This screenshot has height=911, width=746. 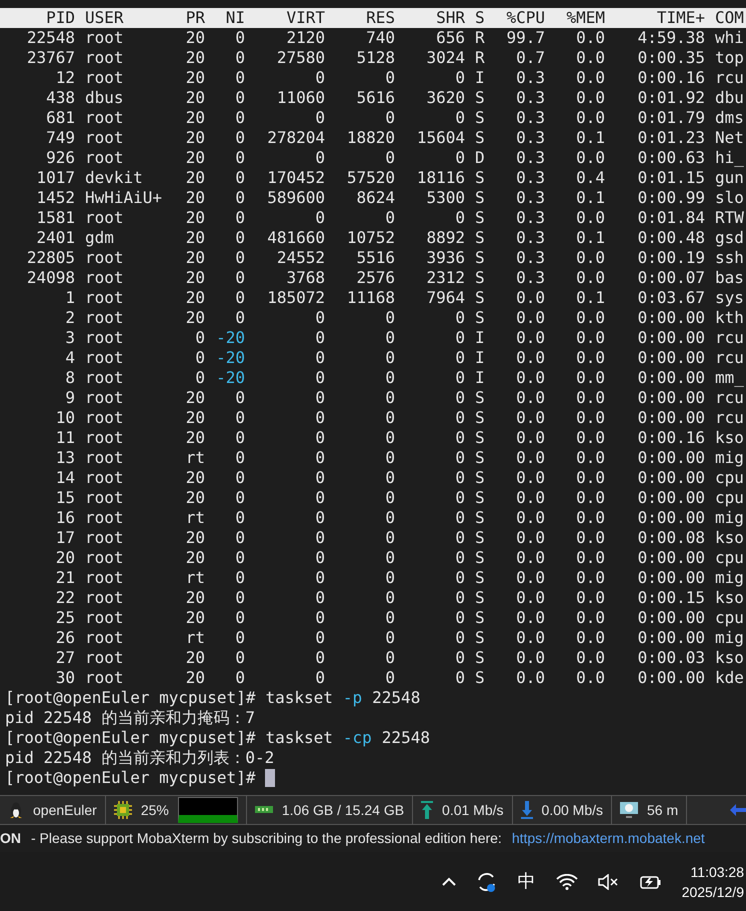 I want to click on res-header: RES, so click(x=380, y=18).